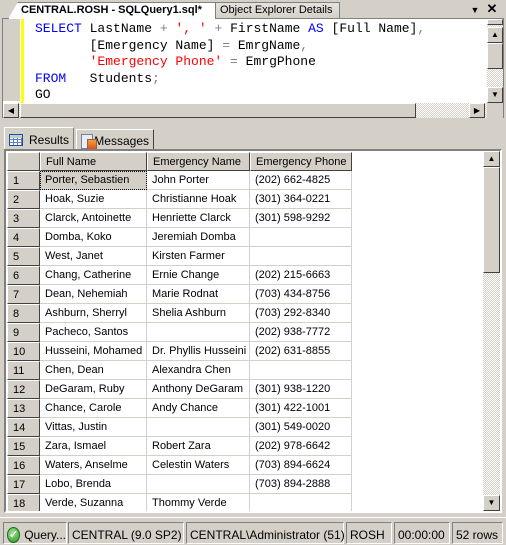 Image resolution: width=506 pixels, height=545 pixels. Describe the element at coordinates (93, 275) in the screenshot. I see `cell-full-name: Chang, Catherine` at that location.